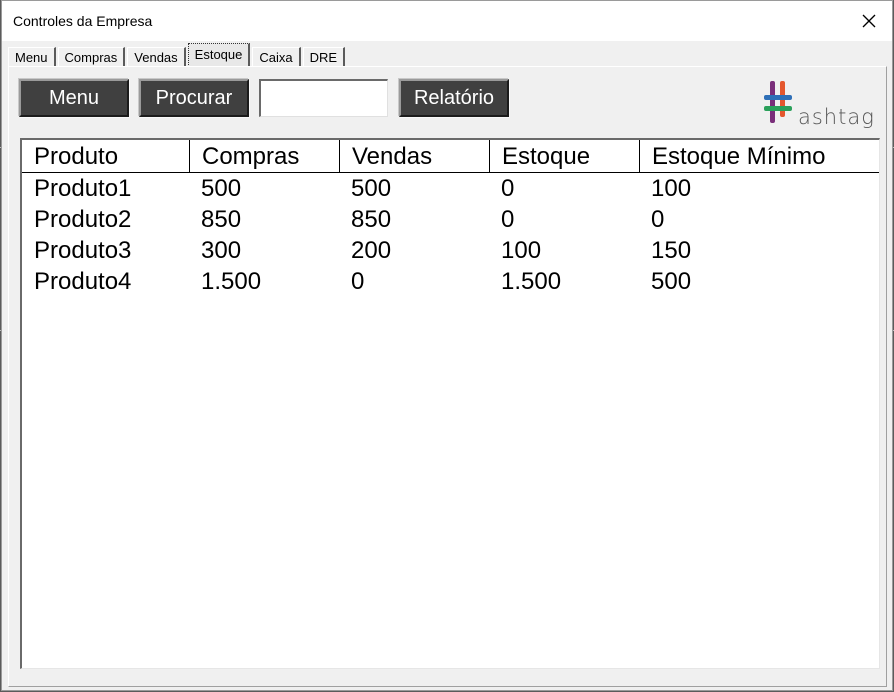 The height and width of the screenshot is (692, 894). What do you see at coordinates (521, 250) in the screenshot?
I see `cell-estoque: 100` at bounding box center [521, 250].